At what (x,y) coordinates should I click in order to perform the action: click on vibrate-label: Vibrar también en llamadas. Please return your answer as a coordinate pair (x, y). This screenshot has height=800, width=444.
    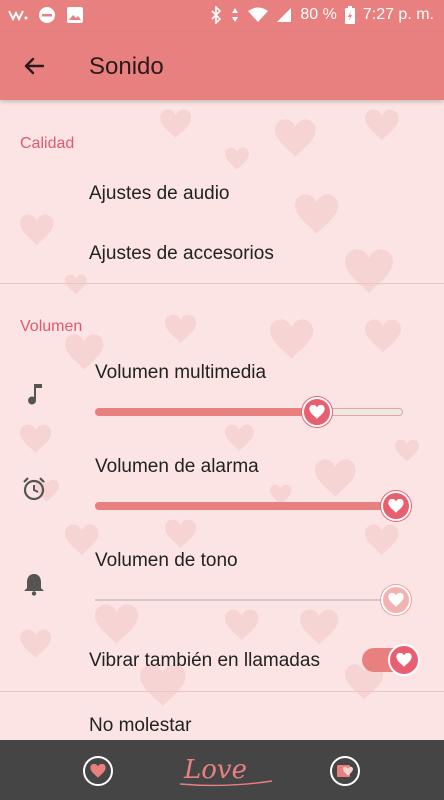
    Looking at the image, I should click on (204, 660).